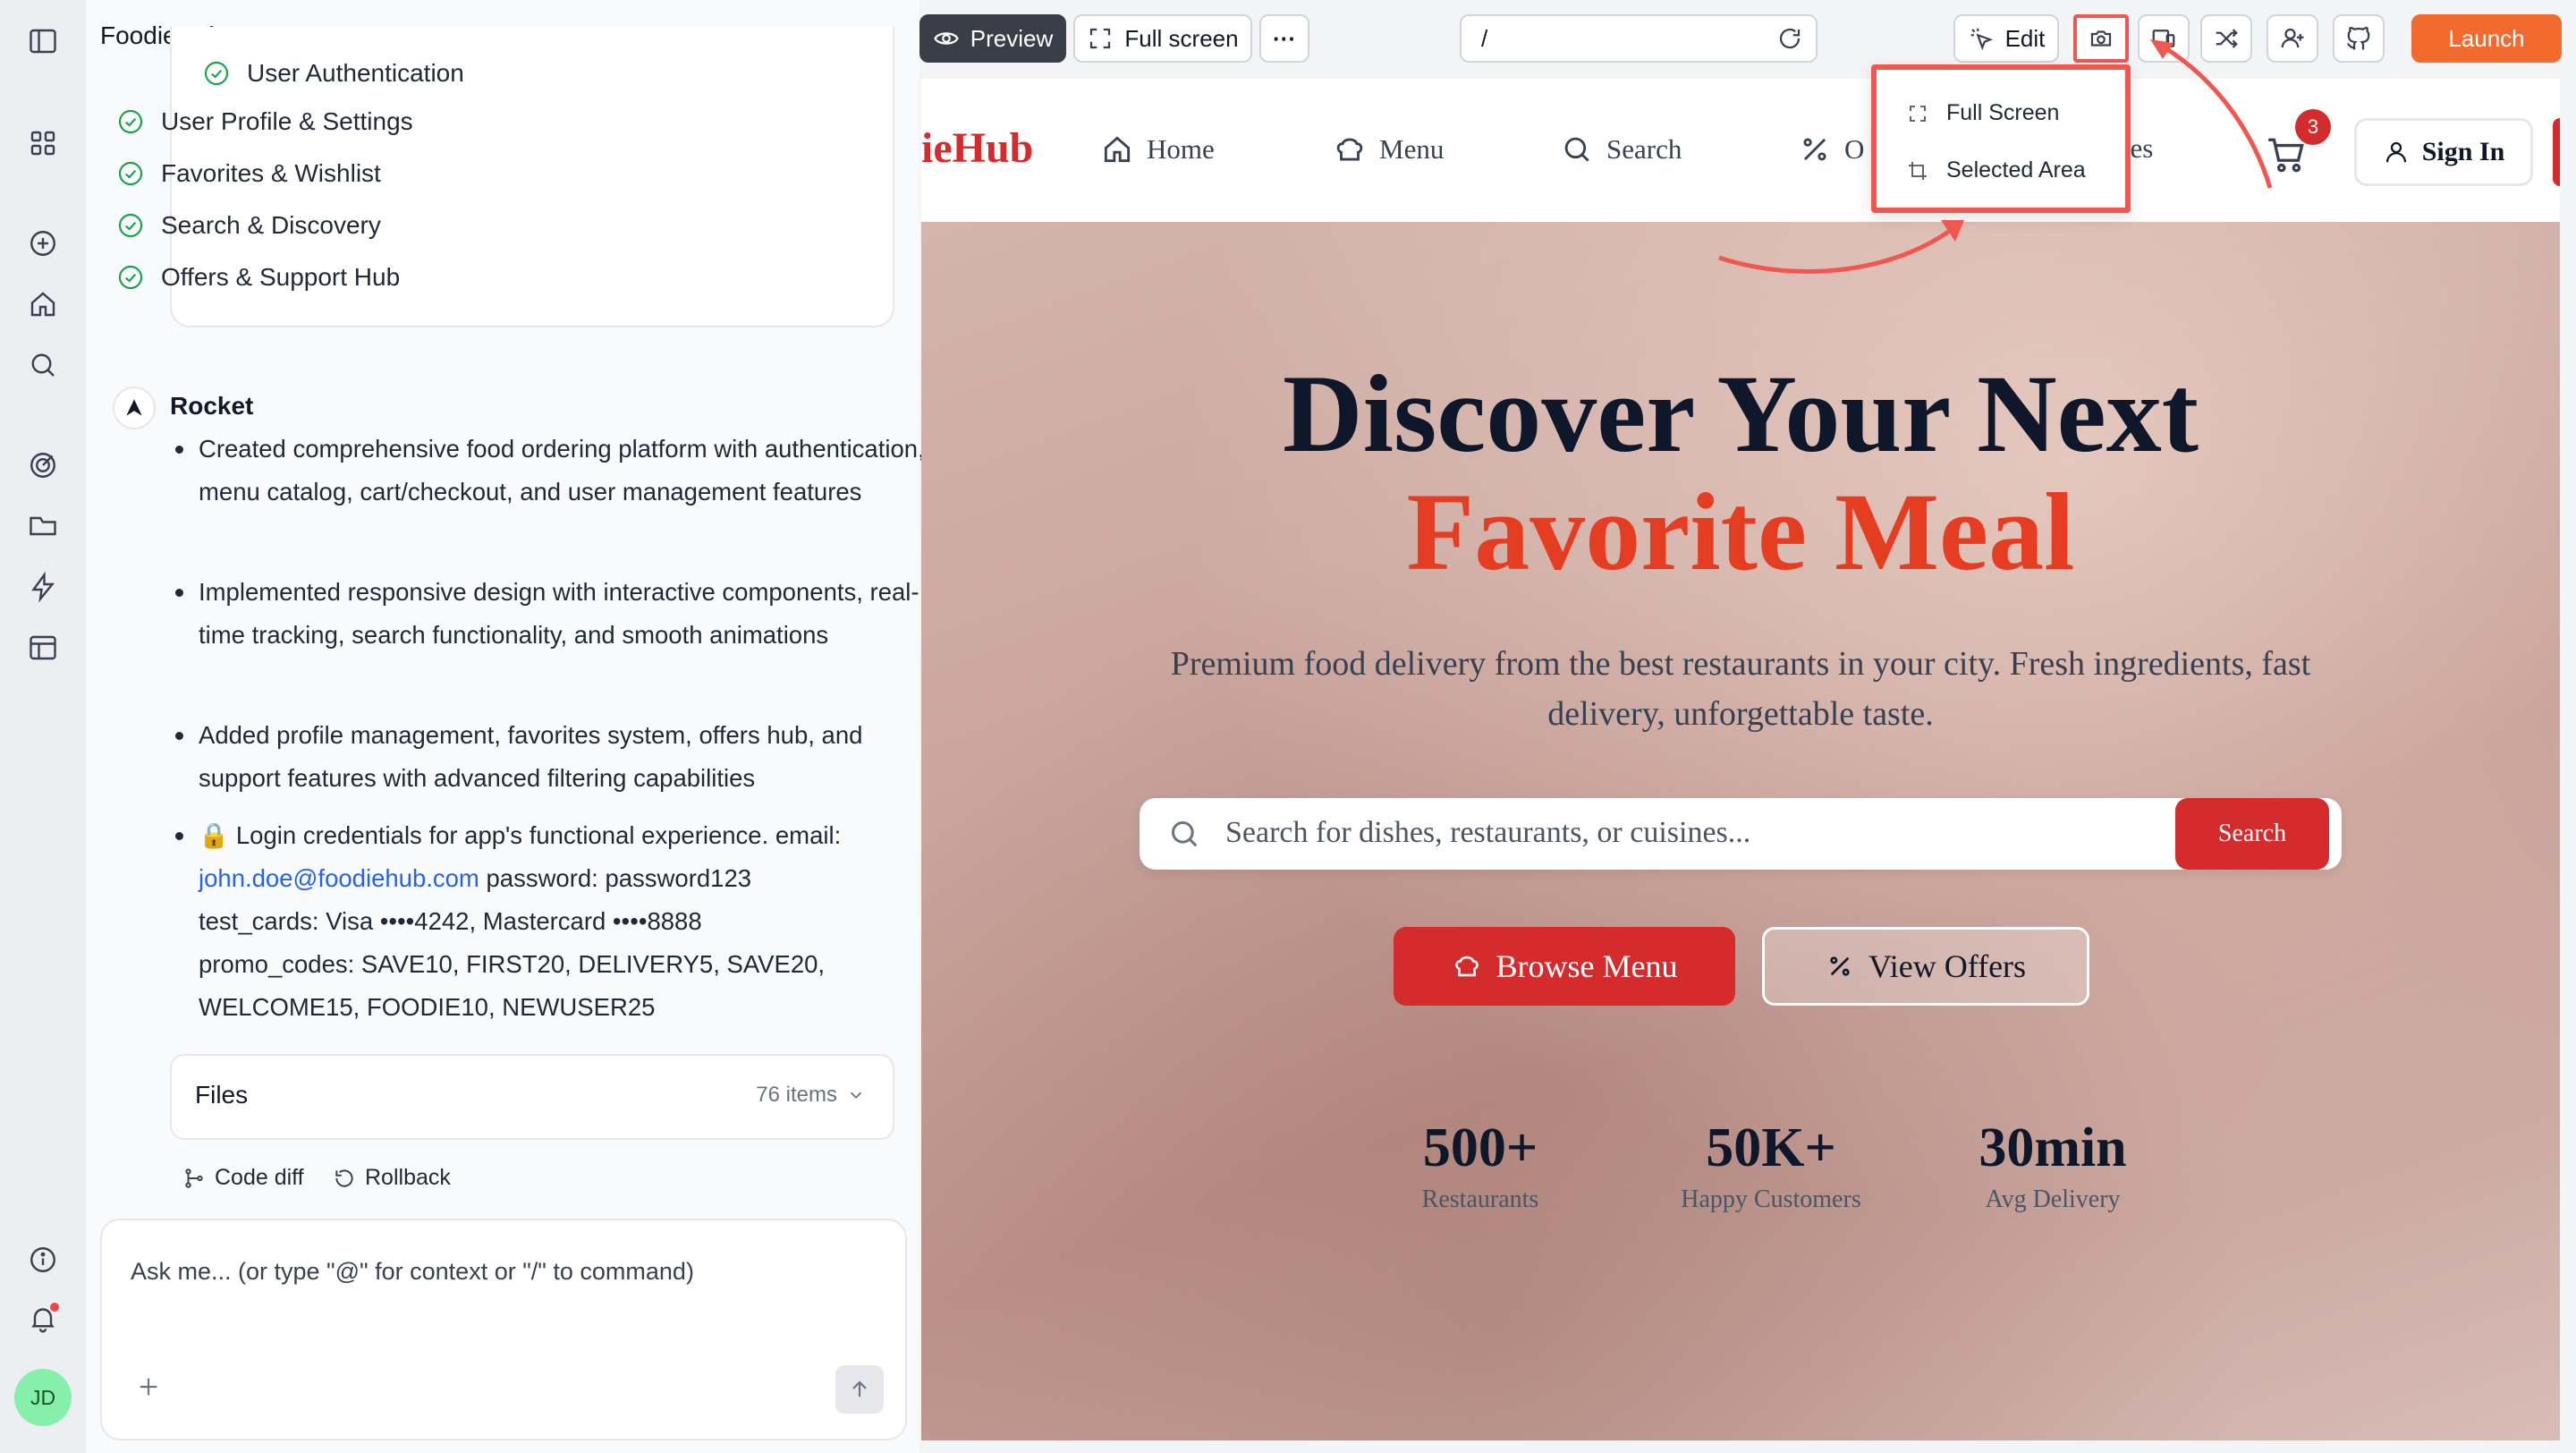 The width and height of the screenshot is (2576, 1453). Describe the element at coordinates (1839, 248) in the screenshot. I see `annotation-arrow-lower` at that location.